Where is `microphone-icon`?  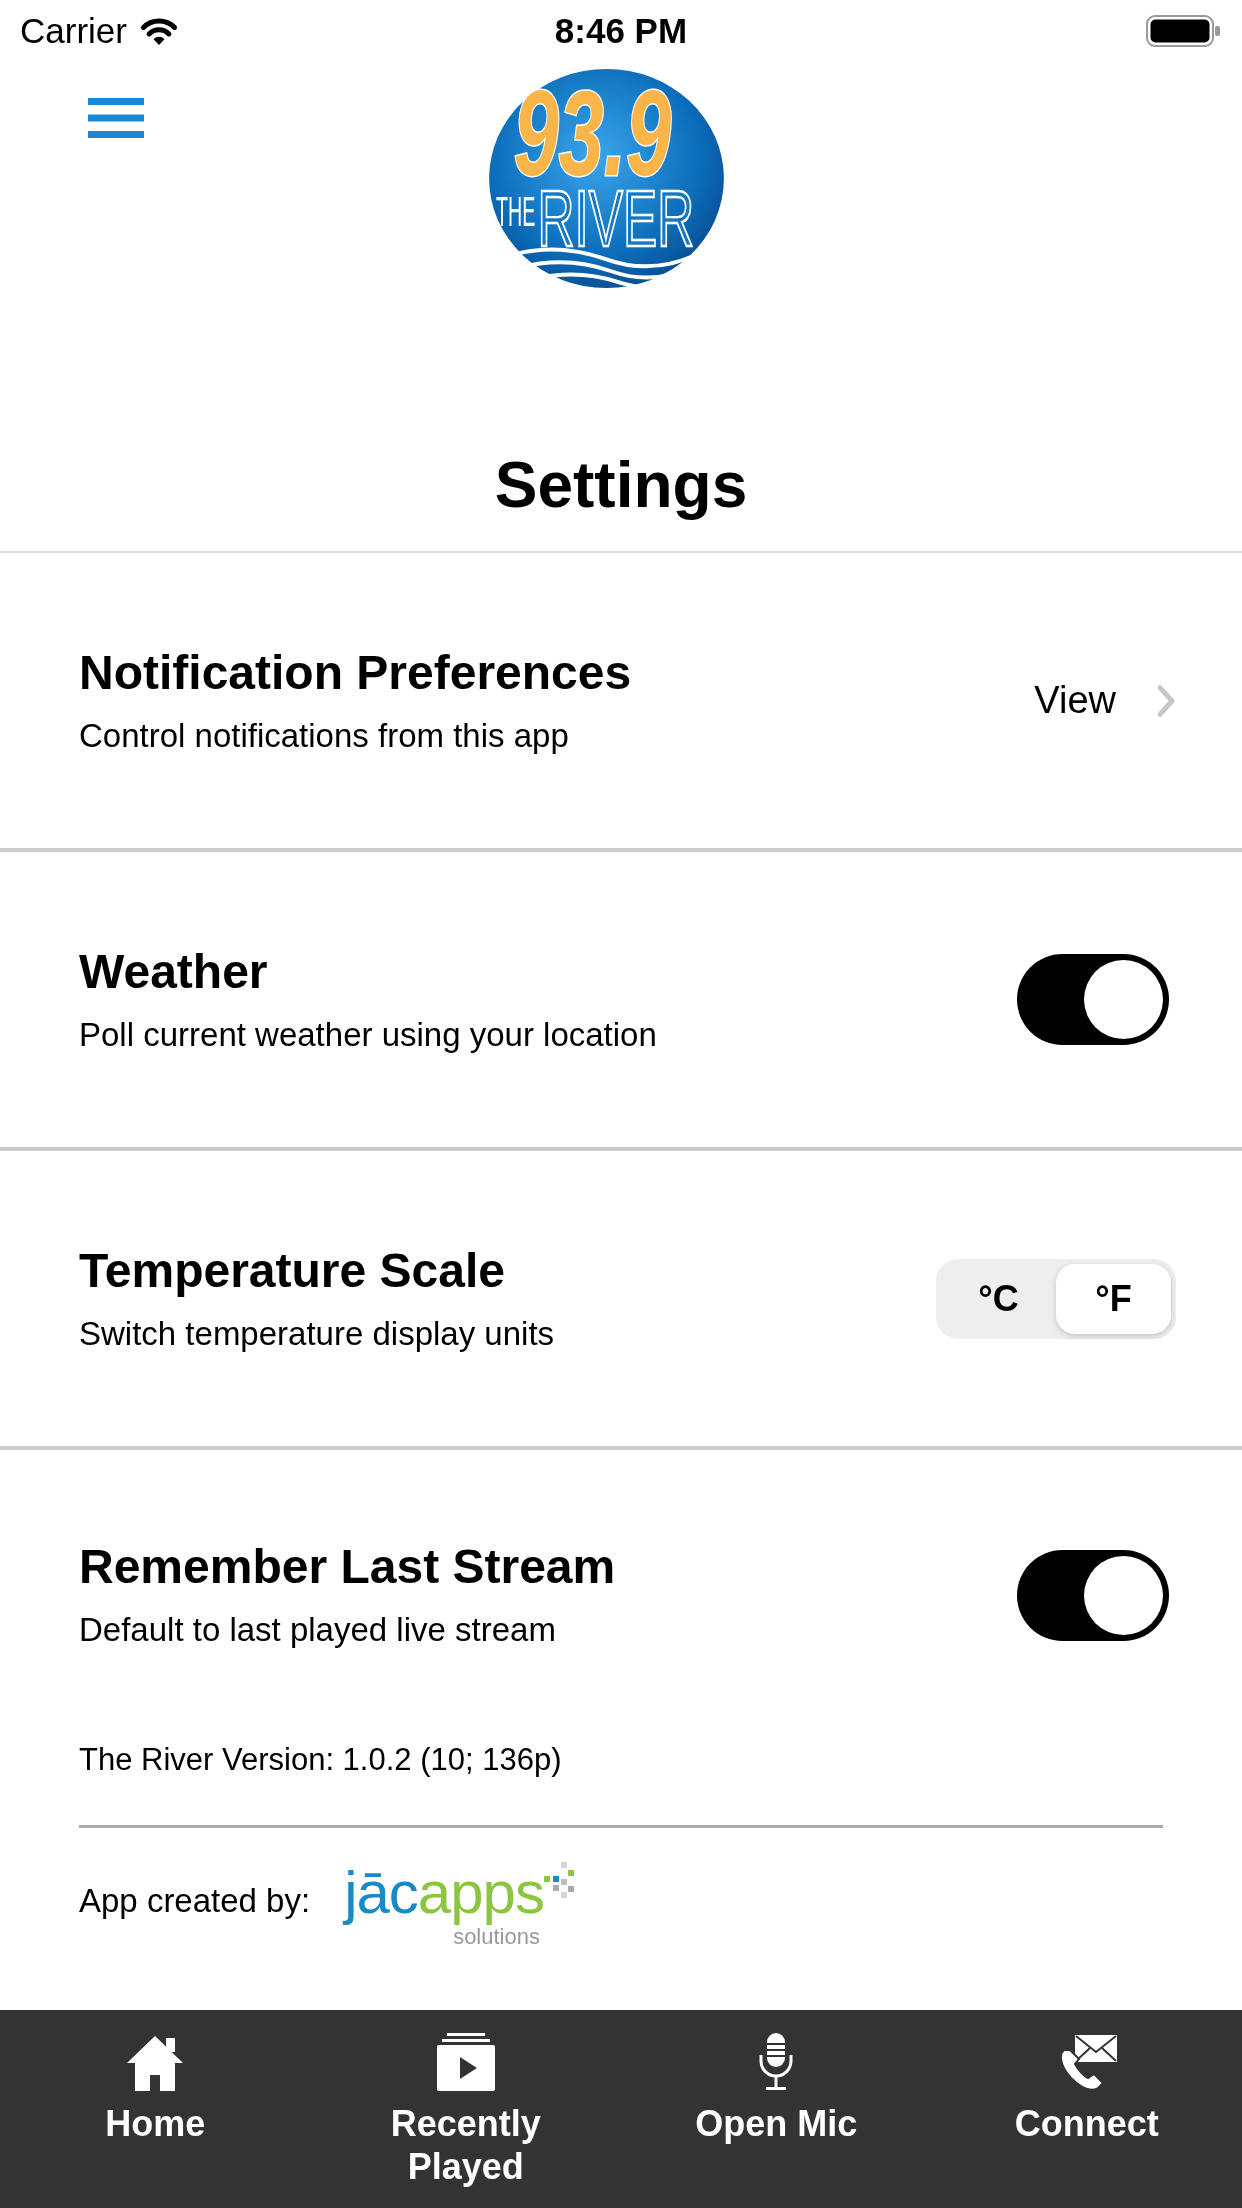
microphone-icon is located at coordinates (776, 2062).